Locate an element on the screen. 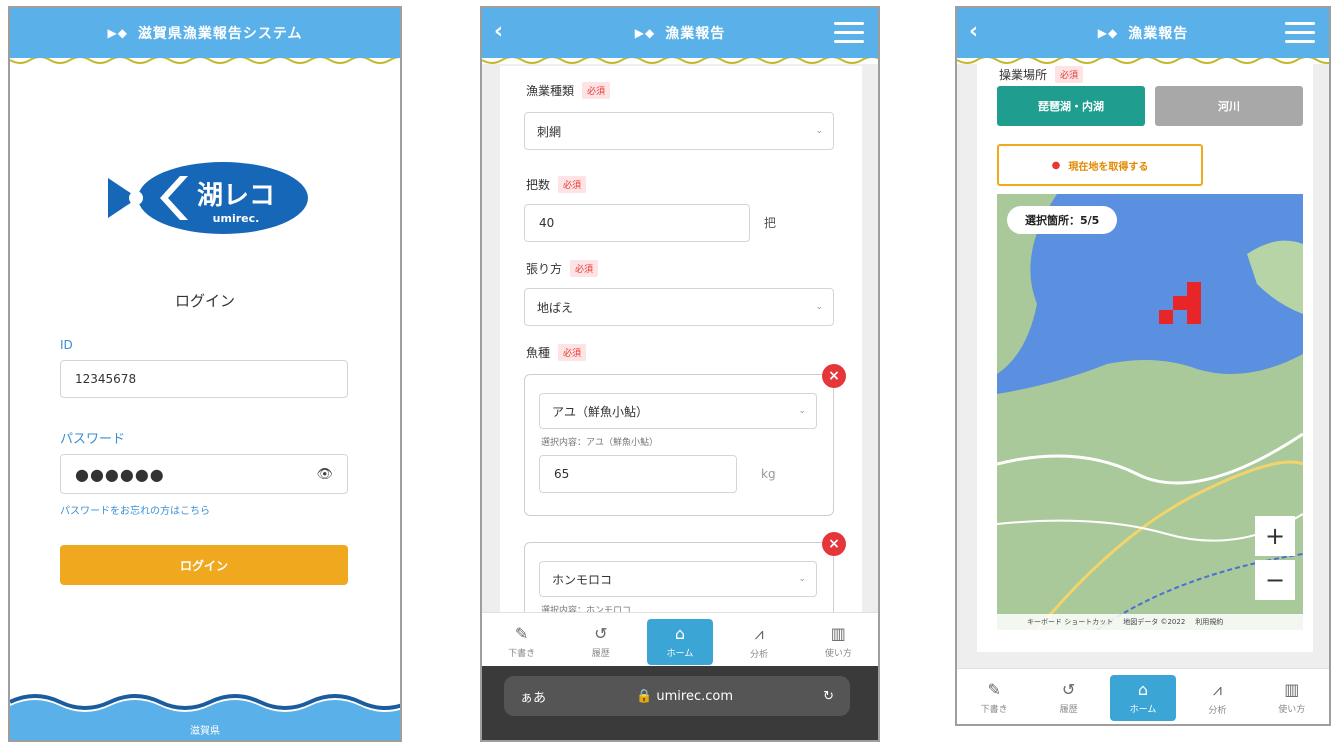  count-label: 把数 必須 is located at coordinates (556, 184).